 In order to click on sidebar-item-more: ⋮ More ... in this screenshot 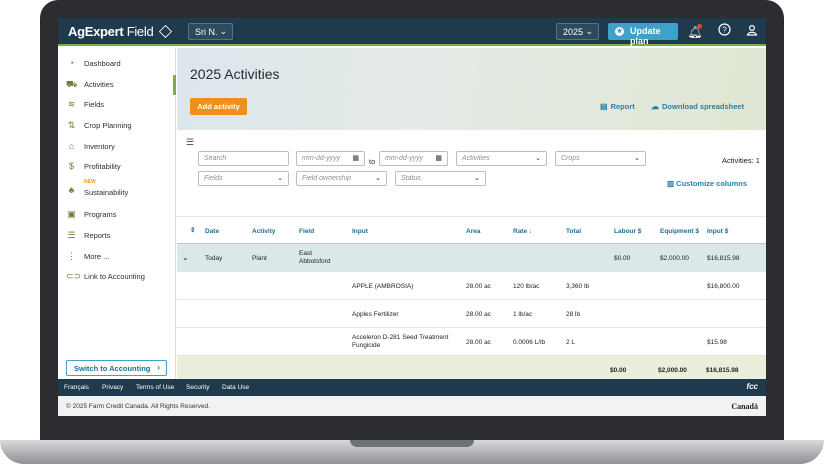, I will do `click(117, 257)`.